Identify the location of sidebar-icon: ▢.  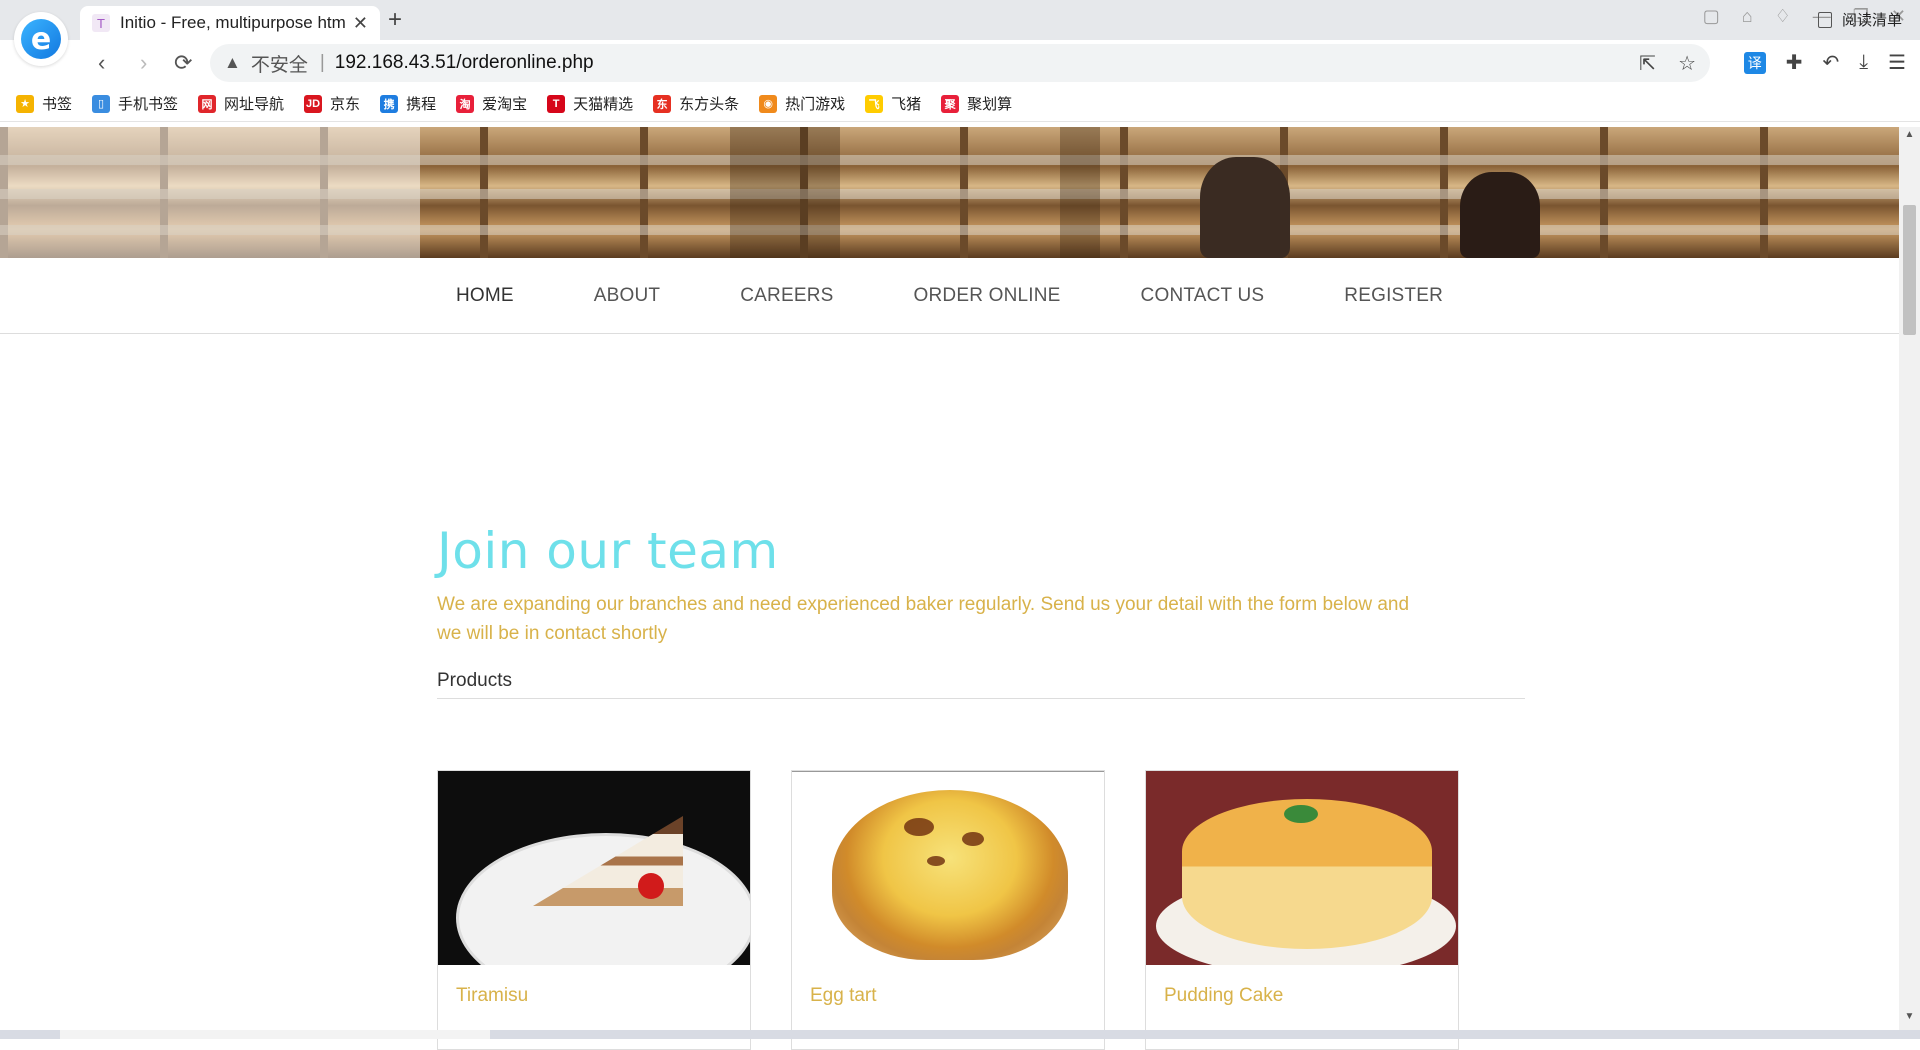
(1711, 16).